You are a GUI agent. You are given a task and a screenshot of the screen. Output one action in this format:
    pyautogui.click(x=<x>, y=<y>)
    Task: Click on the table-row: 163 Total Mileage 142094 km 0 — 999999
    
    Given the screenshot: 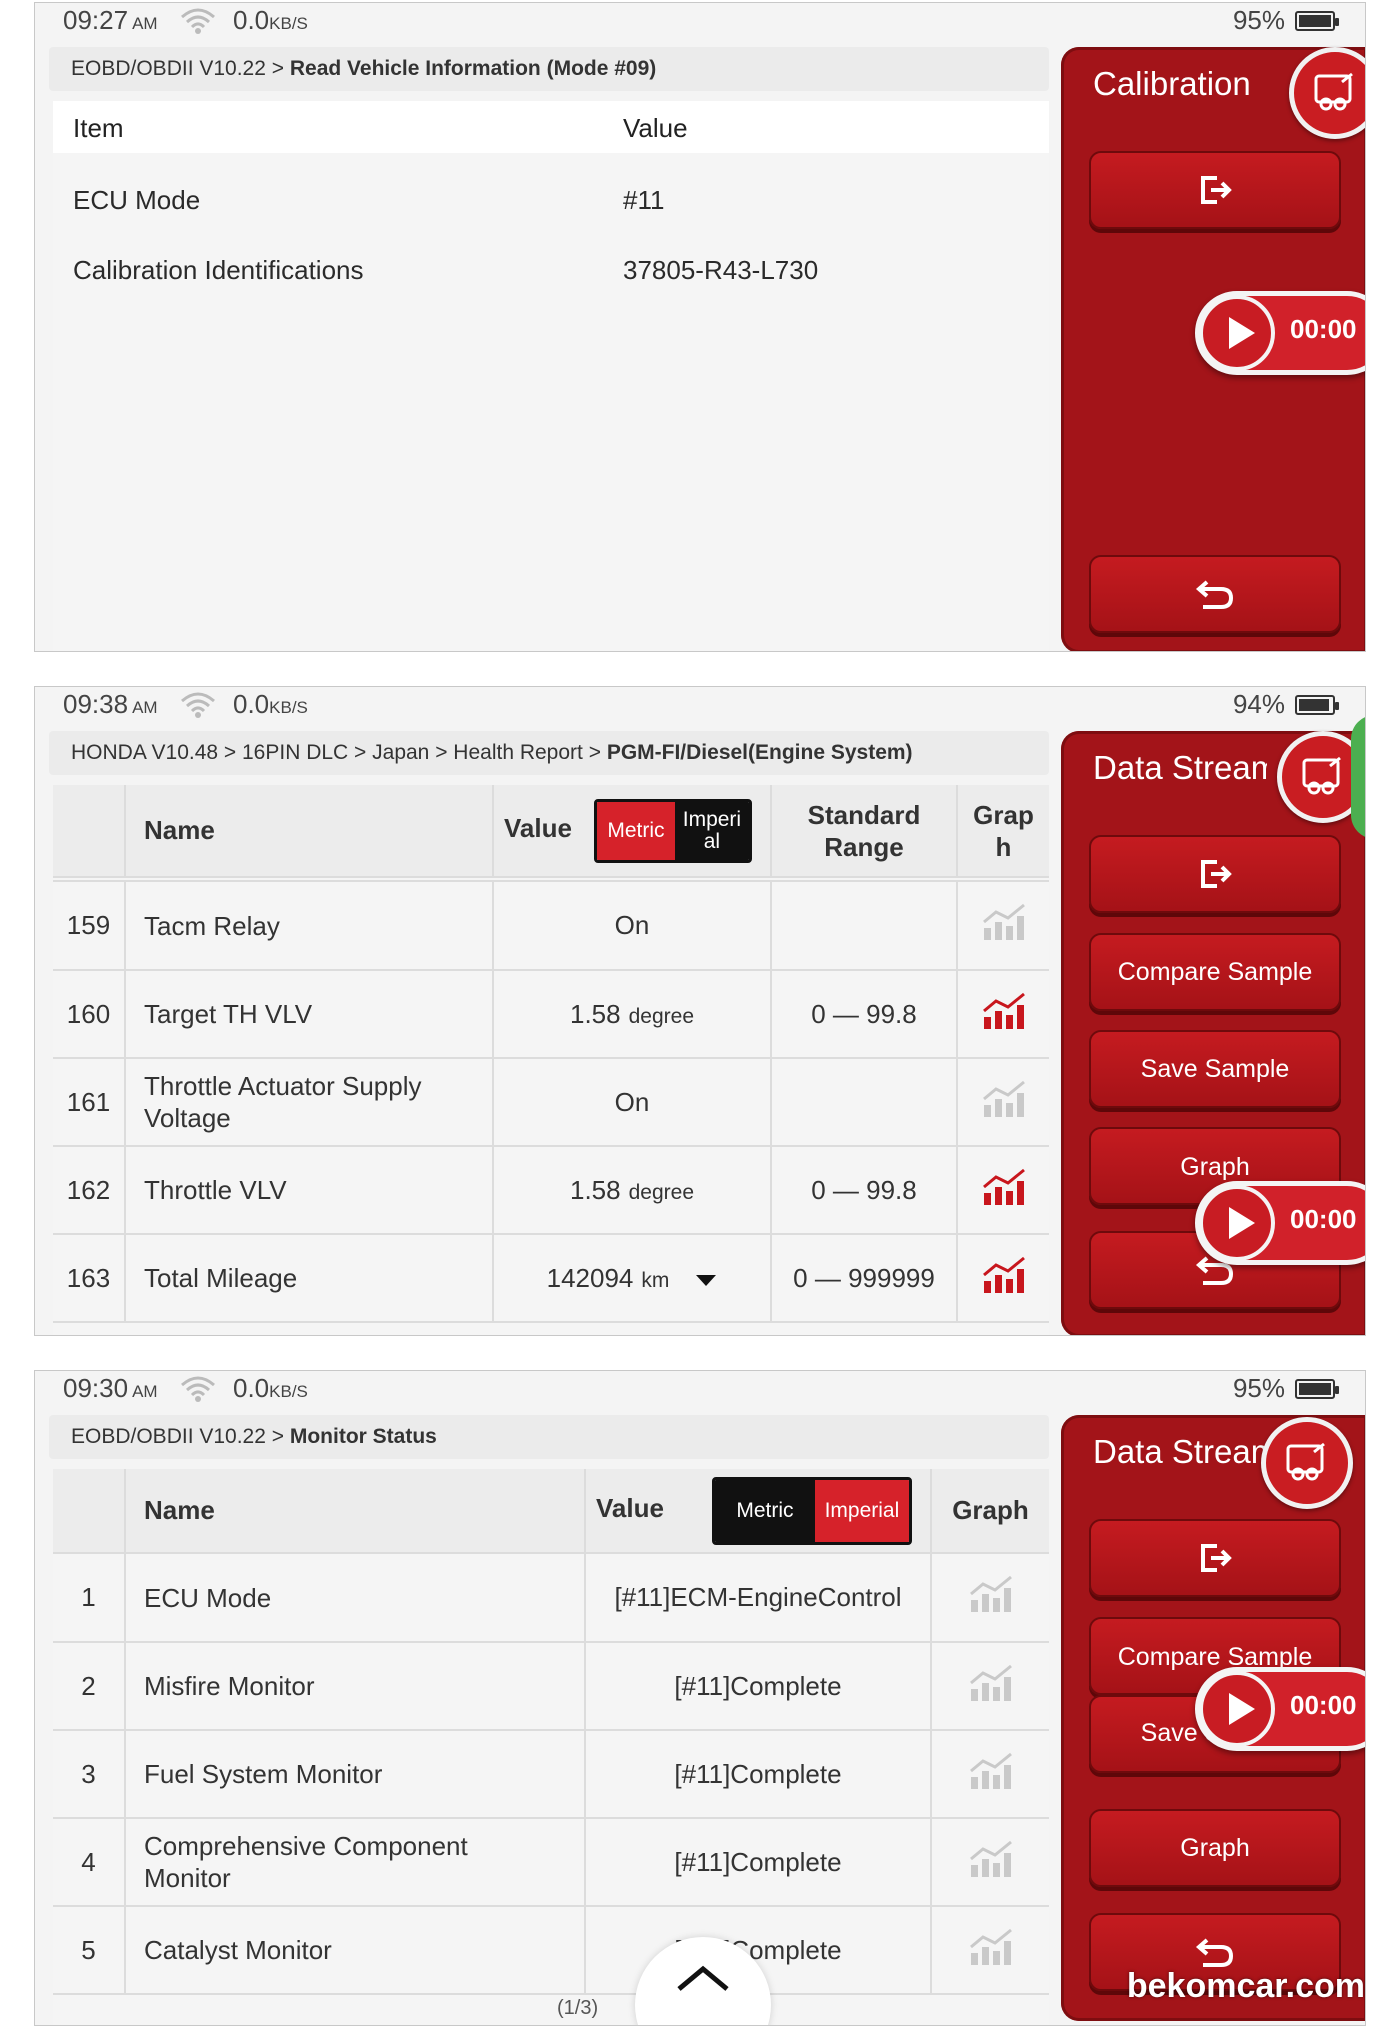 What is the action you would take?
    pyautogui.click(x=551, y=1278)
    